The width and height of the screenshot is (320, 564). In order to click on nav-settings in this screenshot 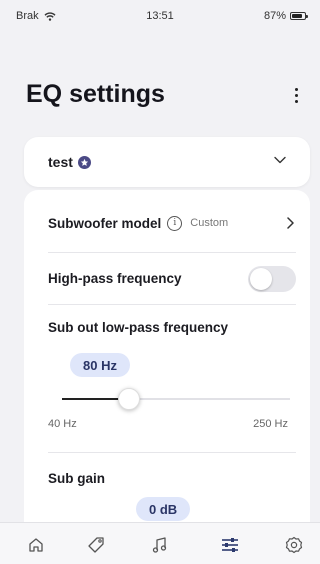, I will do `click(294, 545)`.